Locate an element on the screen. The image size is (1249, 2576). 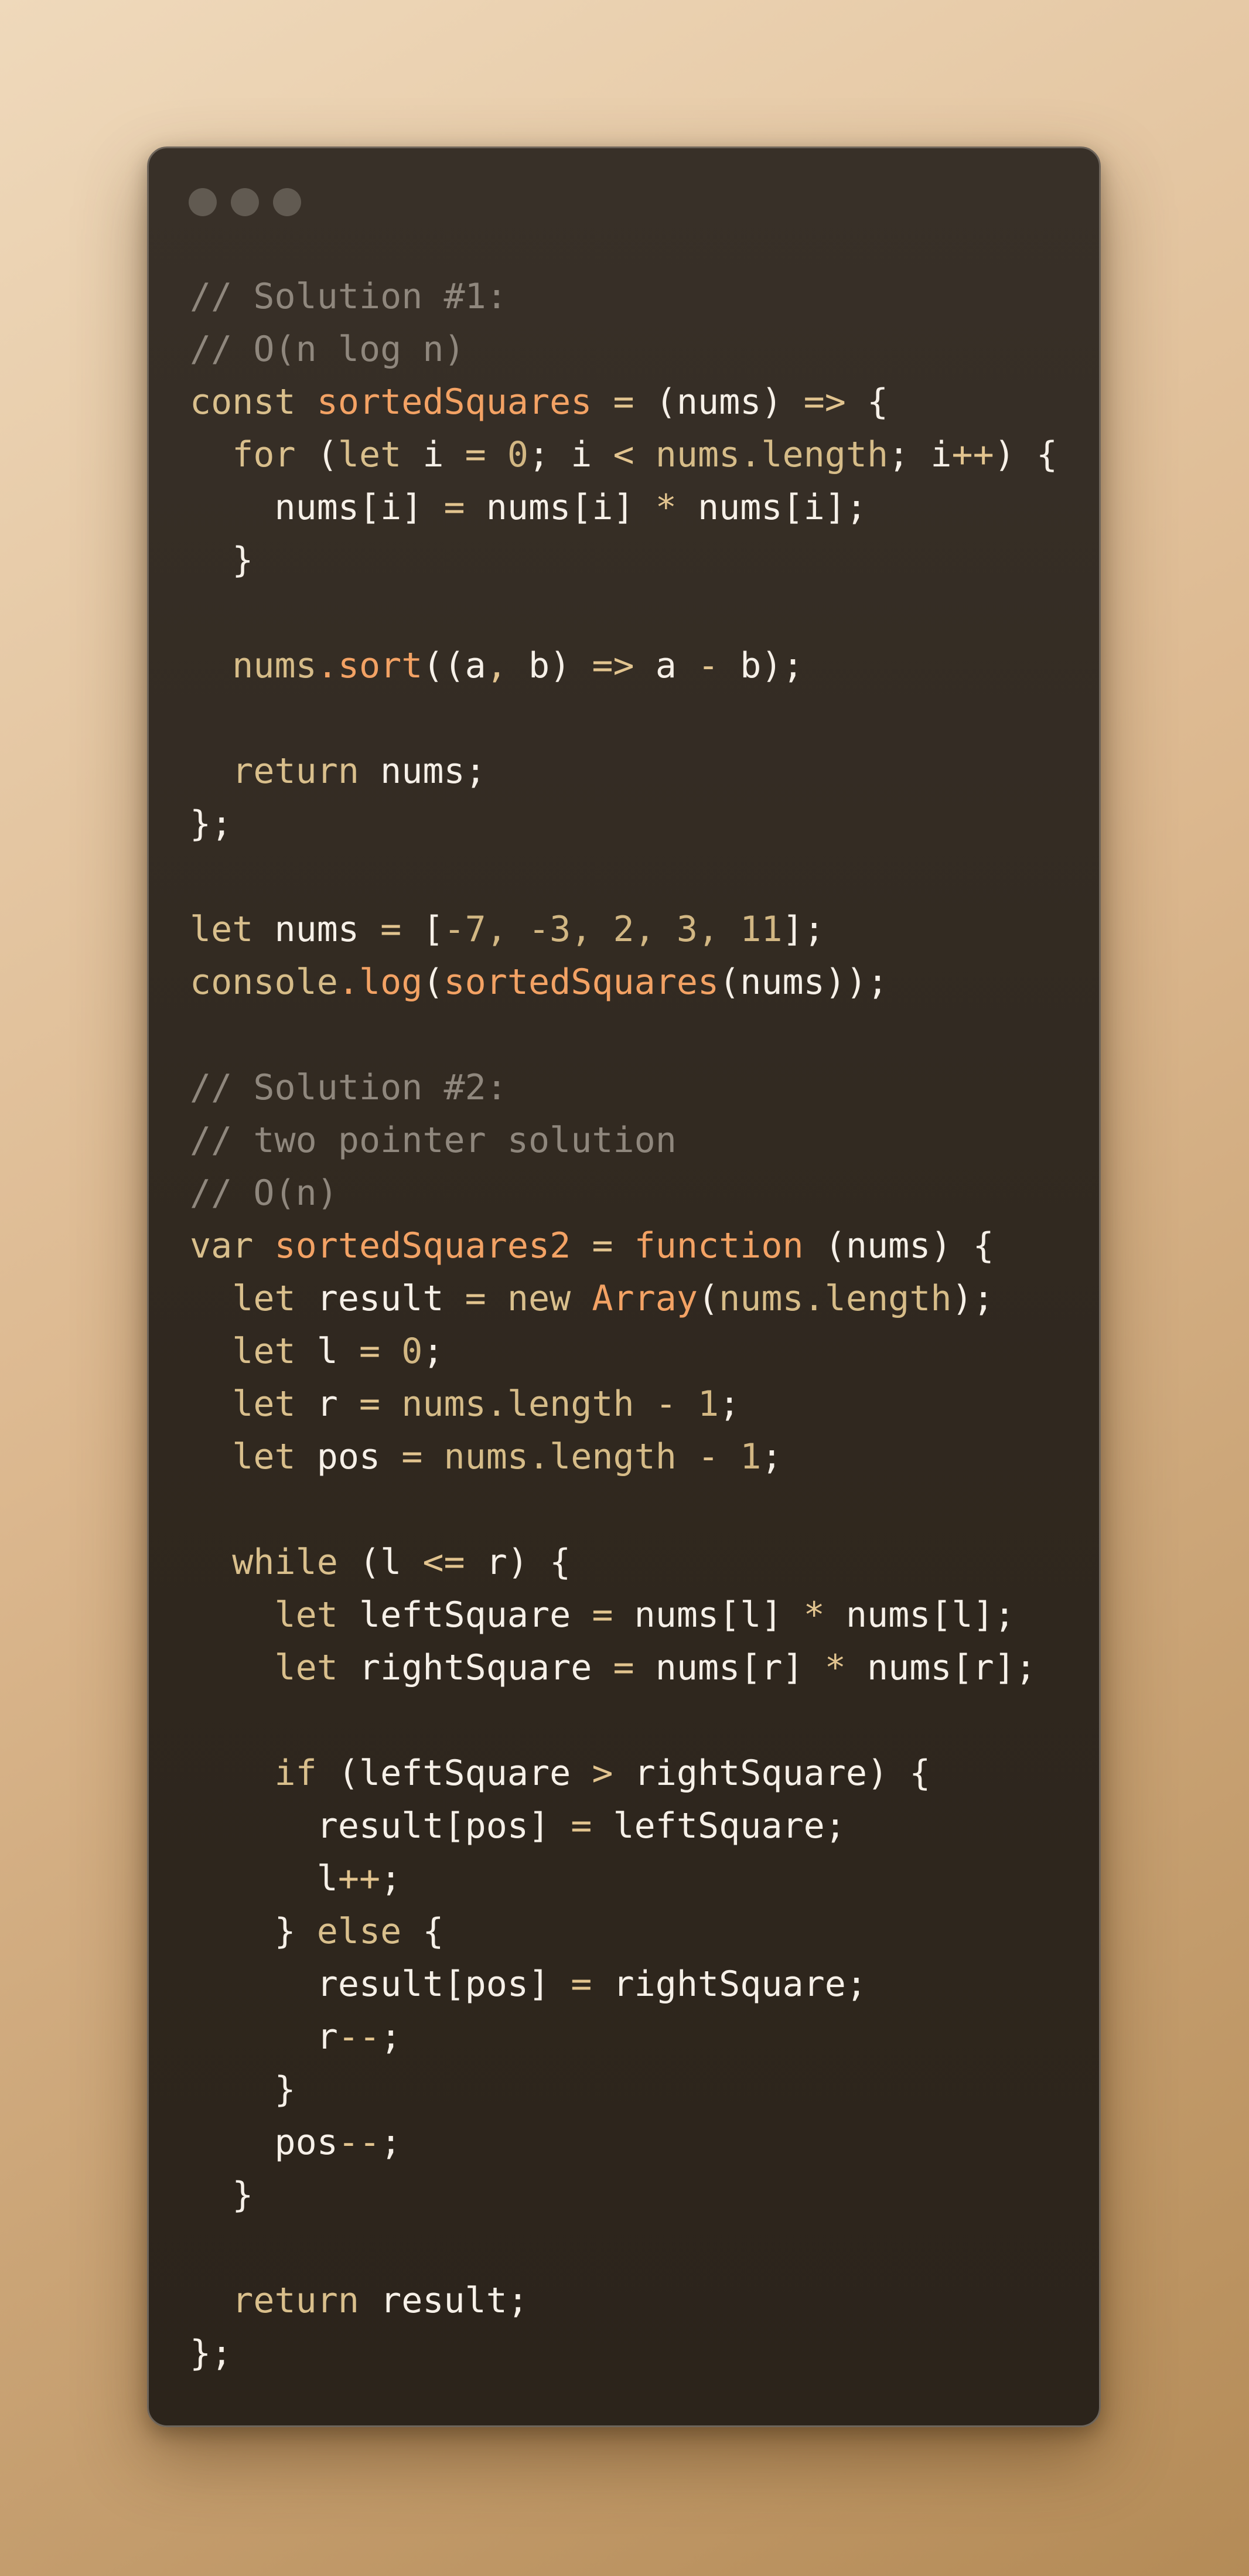
code-line: result[pos] = rightSquare; is located at coordinates (624, 1984).